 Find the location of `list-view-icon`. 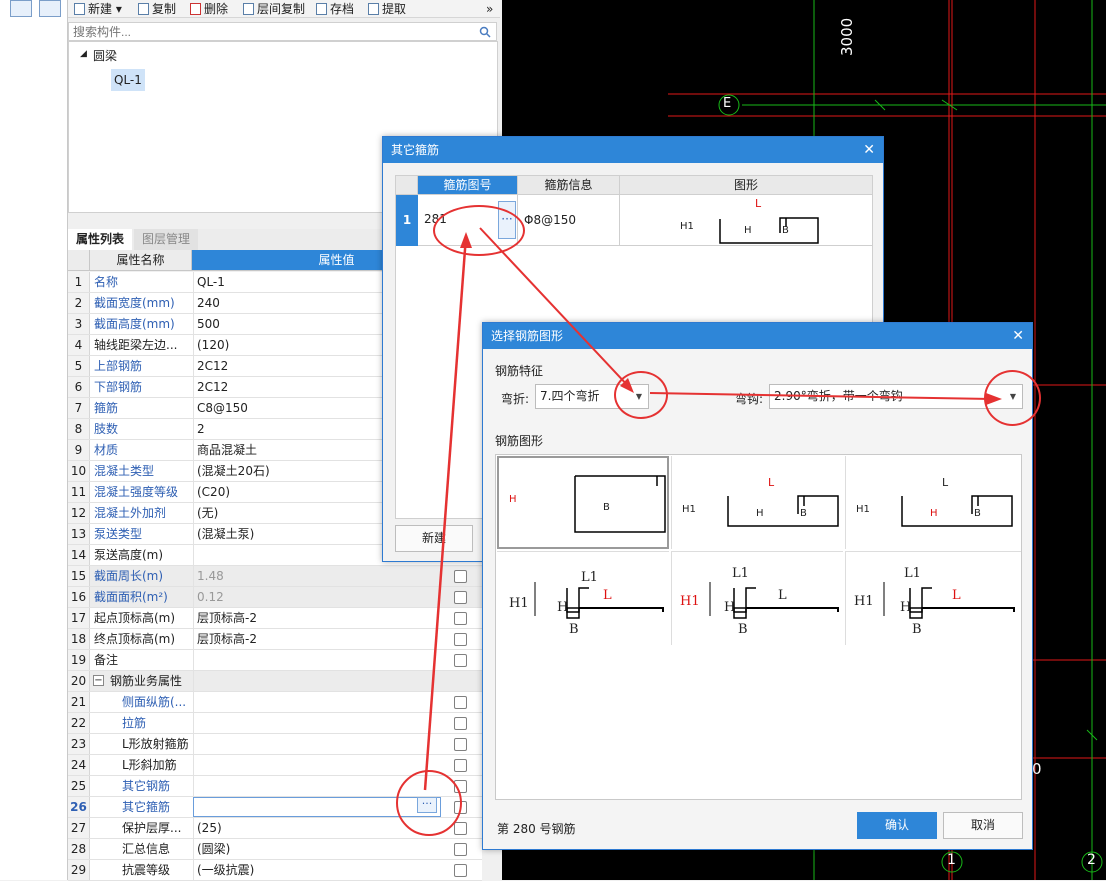

list-view-icon is located at coordinates (21, 8).